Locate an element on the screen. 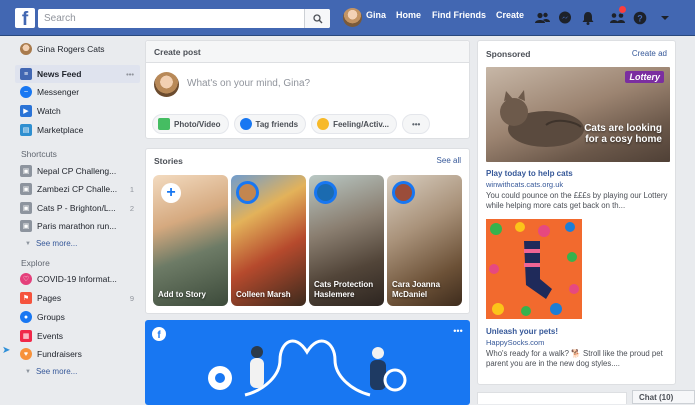 This screenshot has height=405, width=695. user-avatar is located at coordinates (352, 17).